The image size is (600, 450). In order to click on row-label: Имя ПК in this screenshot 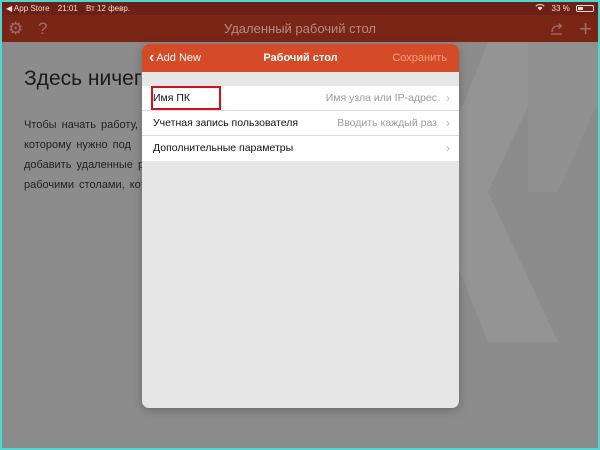, I will do `click(172, 98)`.